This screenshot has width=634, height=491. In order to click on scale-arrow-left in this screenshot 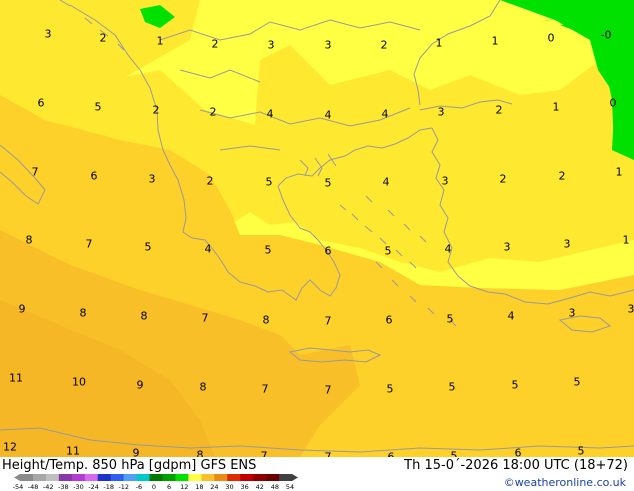, I will do `click(17, 477)`.